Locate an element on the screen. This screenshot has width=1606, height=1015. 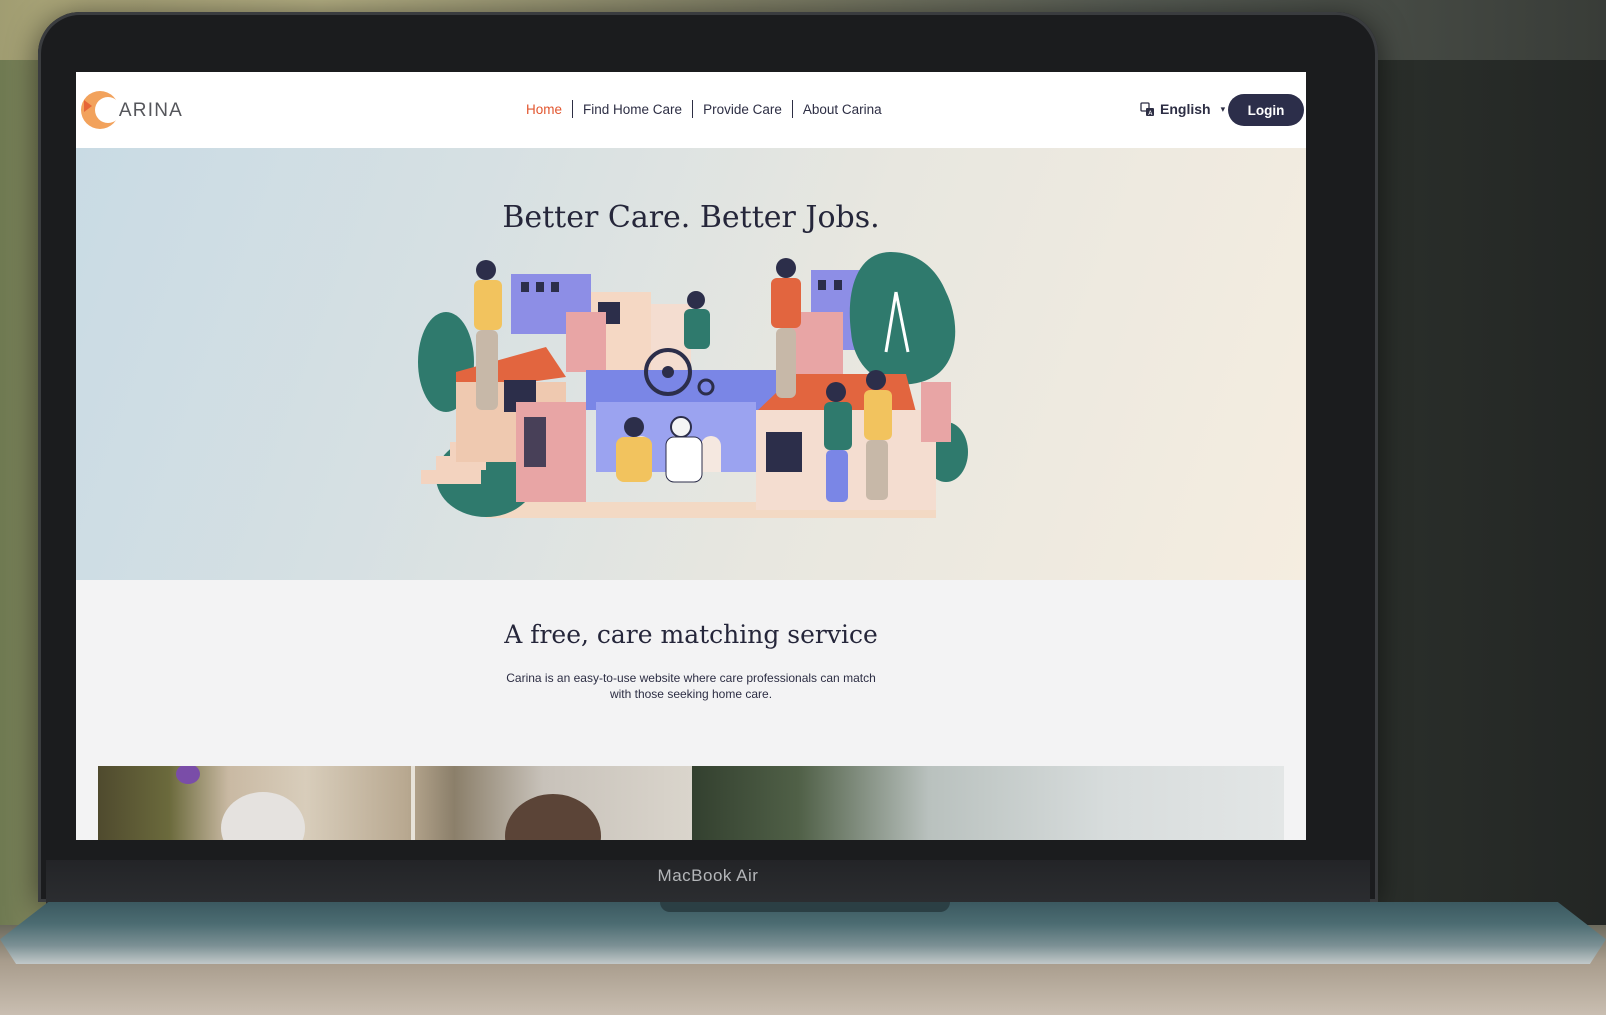
carina-logo: CARINA is located at coordinates (130, 110).